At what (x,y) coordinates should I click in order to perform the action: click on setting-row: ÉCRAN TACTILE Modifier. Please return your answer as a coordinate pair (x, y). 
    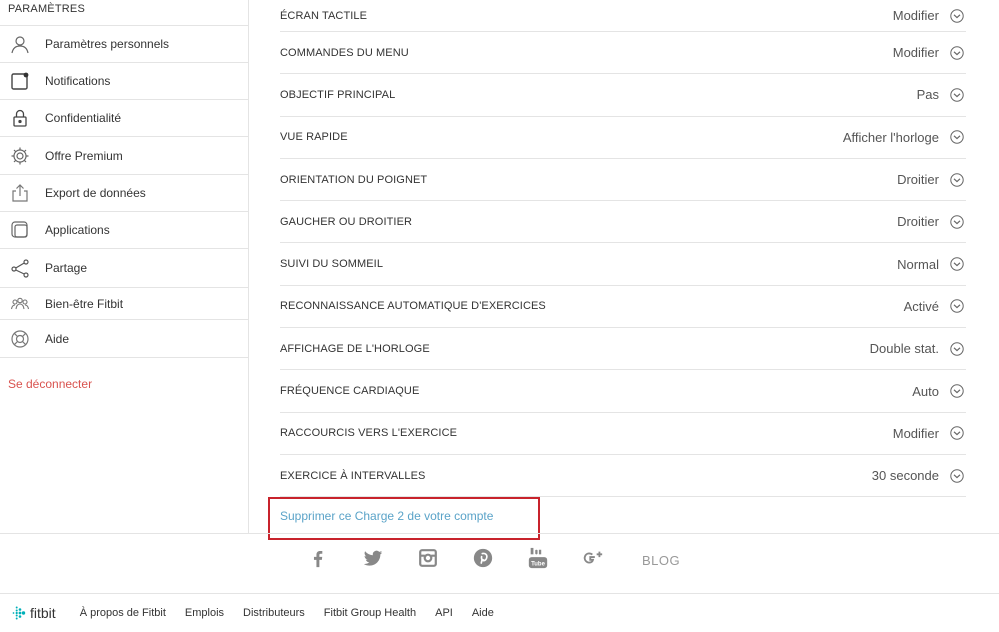
    Looking at the image, I should click on (623, 16).